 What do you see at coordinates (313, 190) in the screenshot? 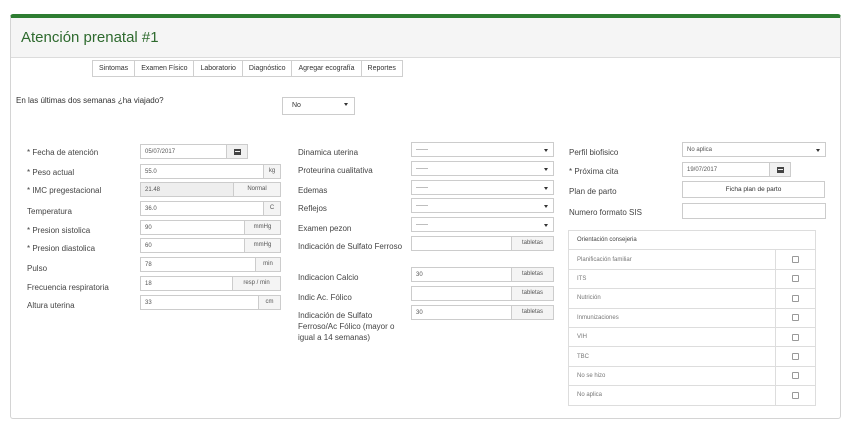
I see `edemas-label: Edemas` at bounding box center [313, 190].